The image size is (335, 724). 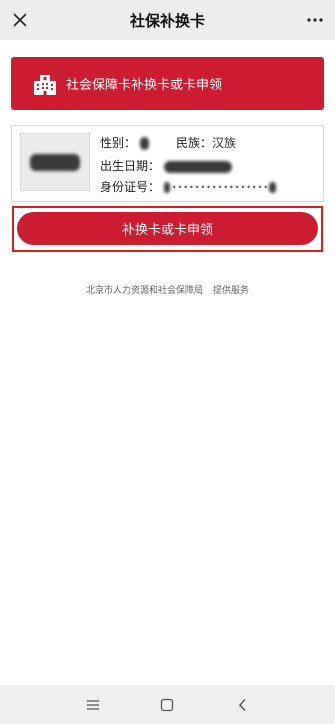 I want to click on page-title: 社保补换卡, so click(x=167, y=20).